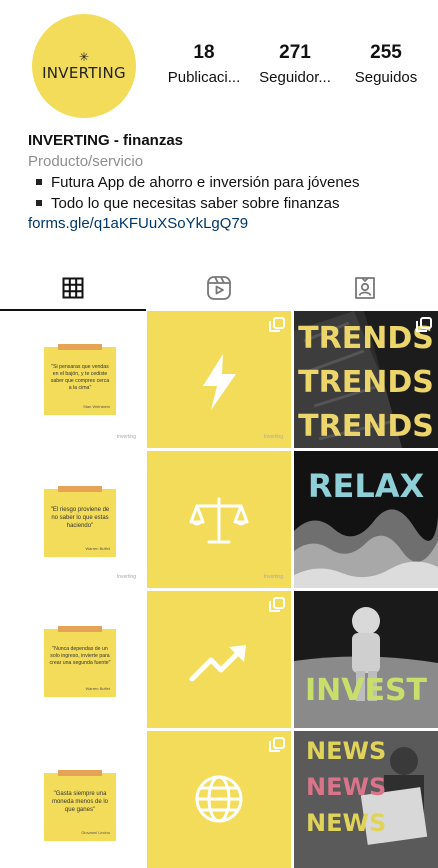 This screenshot has height=868, width=438. Describe the element at coordinates (106, 140) in the screenshot. I see `profile-name: INVERTING - finanzas` at that location.